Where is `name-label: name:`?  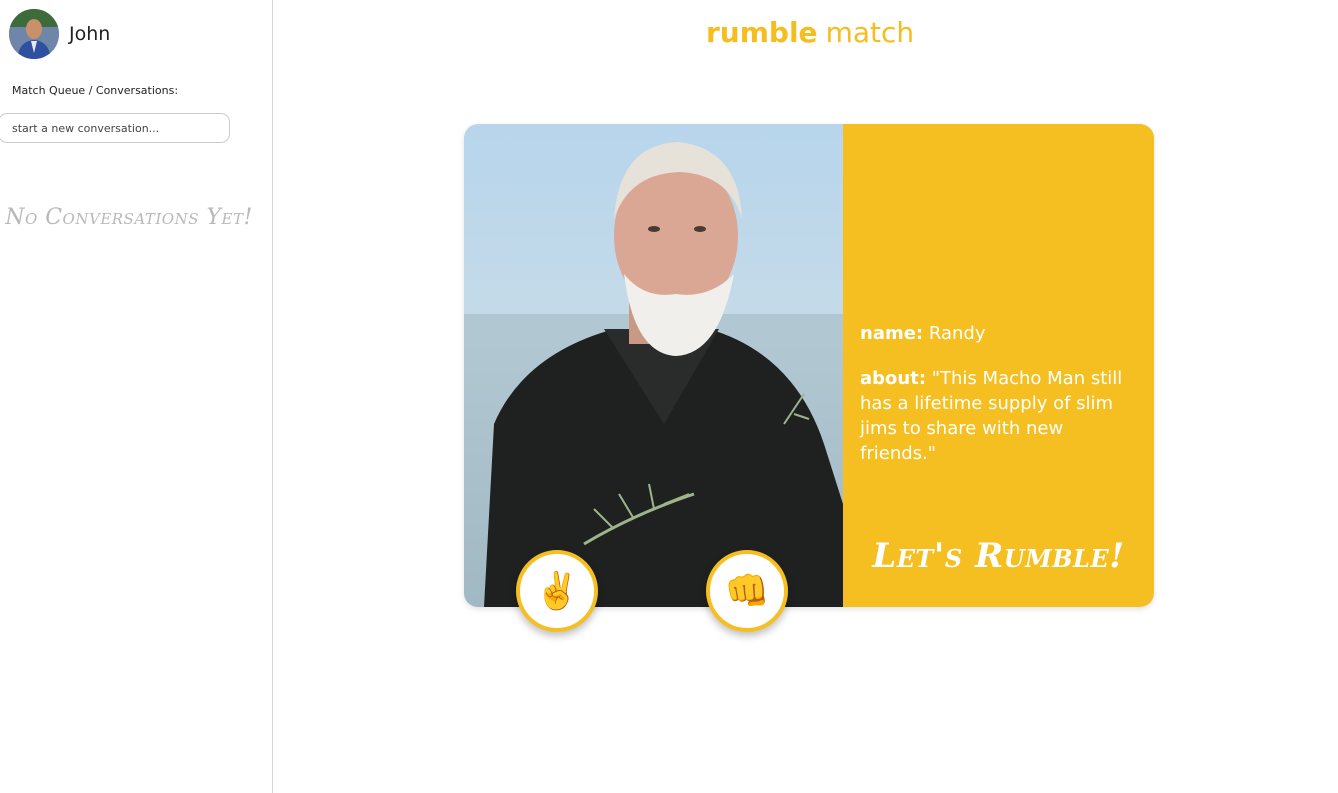
name-label: name: is located at coordinates (892, 333).